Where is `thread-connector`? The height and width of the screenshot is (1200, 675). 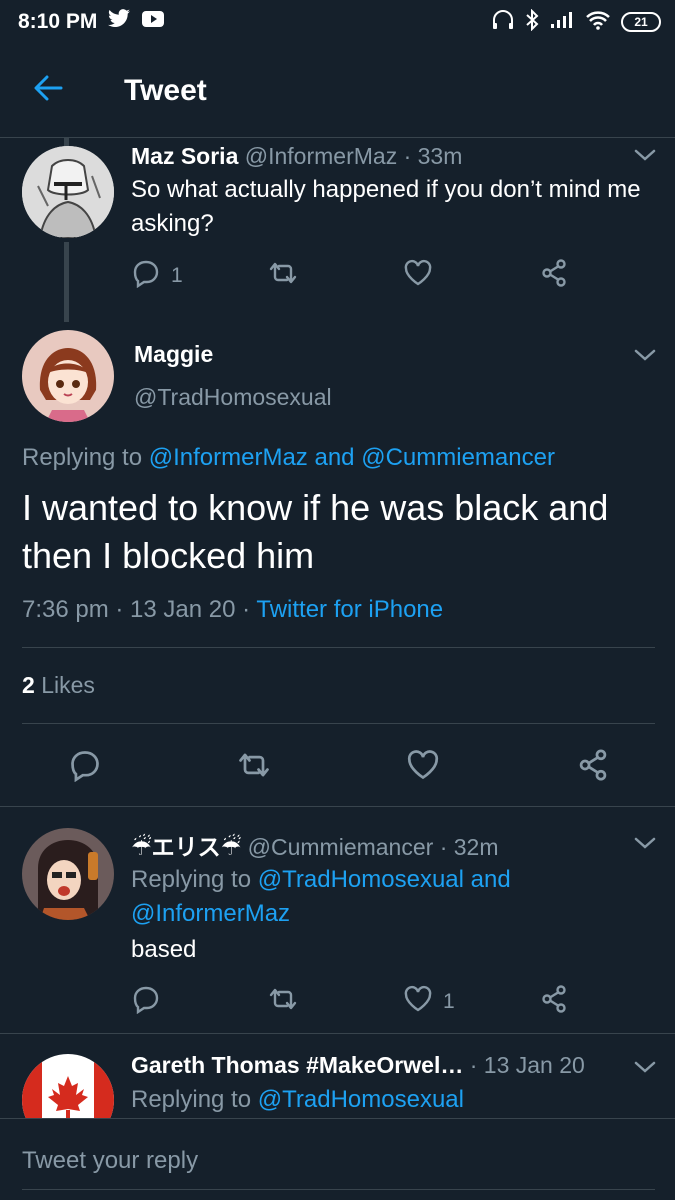
thread-connector is located at coordinates (66, 282).